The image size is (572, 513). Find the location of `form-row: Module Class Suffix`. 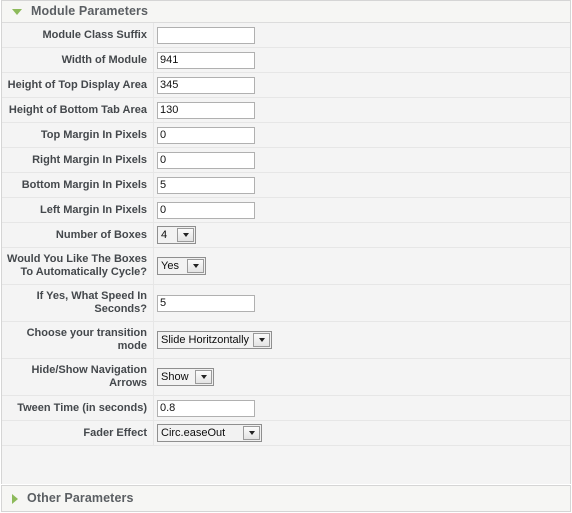

form-row: Module Class Suffix is located at coordinates (286, 35).